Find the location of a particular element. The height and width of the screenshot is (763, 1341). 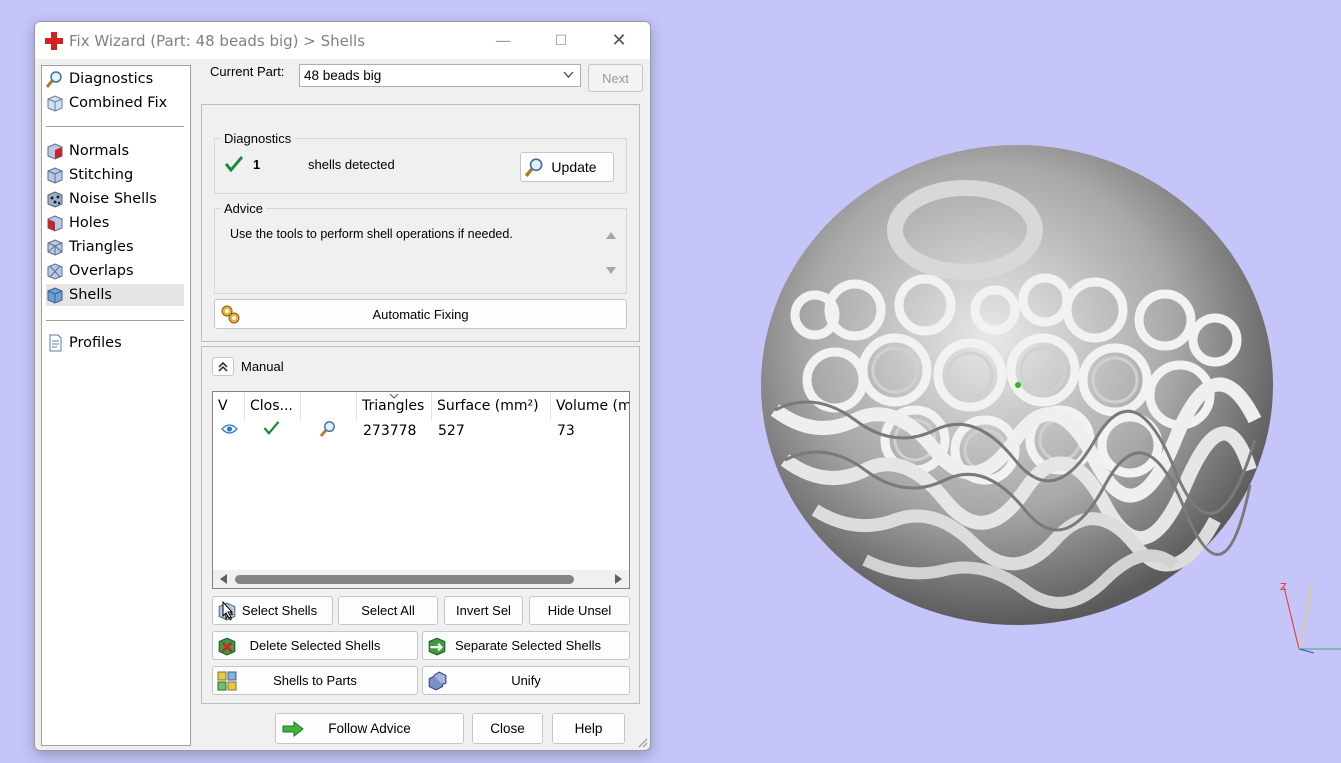

invert-selection-button: Invert Sel is located at coordinates (483, 610).